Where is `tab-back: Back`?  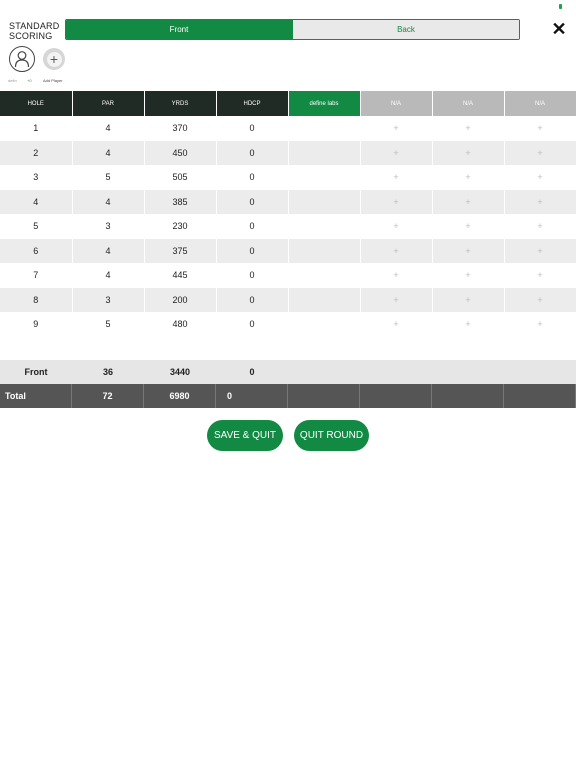 tab-back: Back is located at coordinates (405, 29).